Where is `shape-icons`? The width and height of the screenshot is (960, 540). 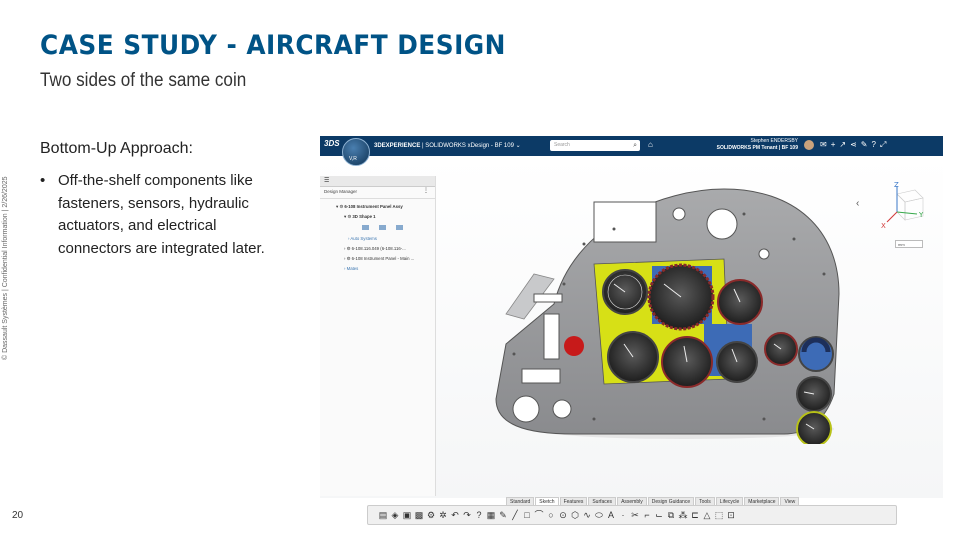
shape-icons is located at coordinates (382, 227).